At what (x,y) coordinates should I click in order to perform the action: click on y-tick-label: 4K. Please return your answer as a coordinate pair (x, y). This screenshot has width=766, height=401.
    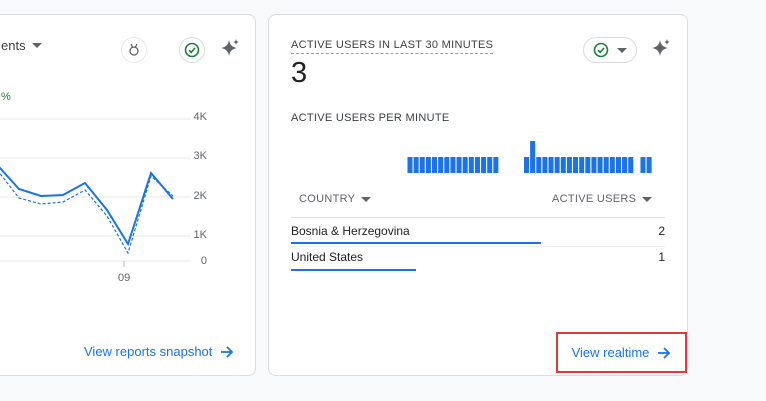
    Looking at the image, I should click on (200, 117).